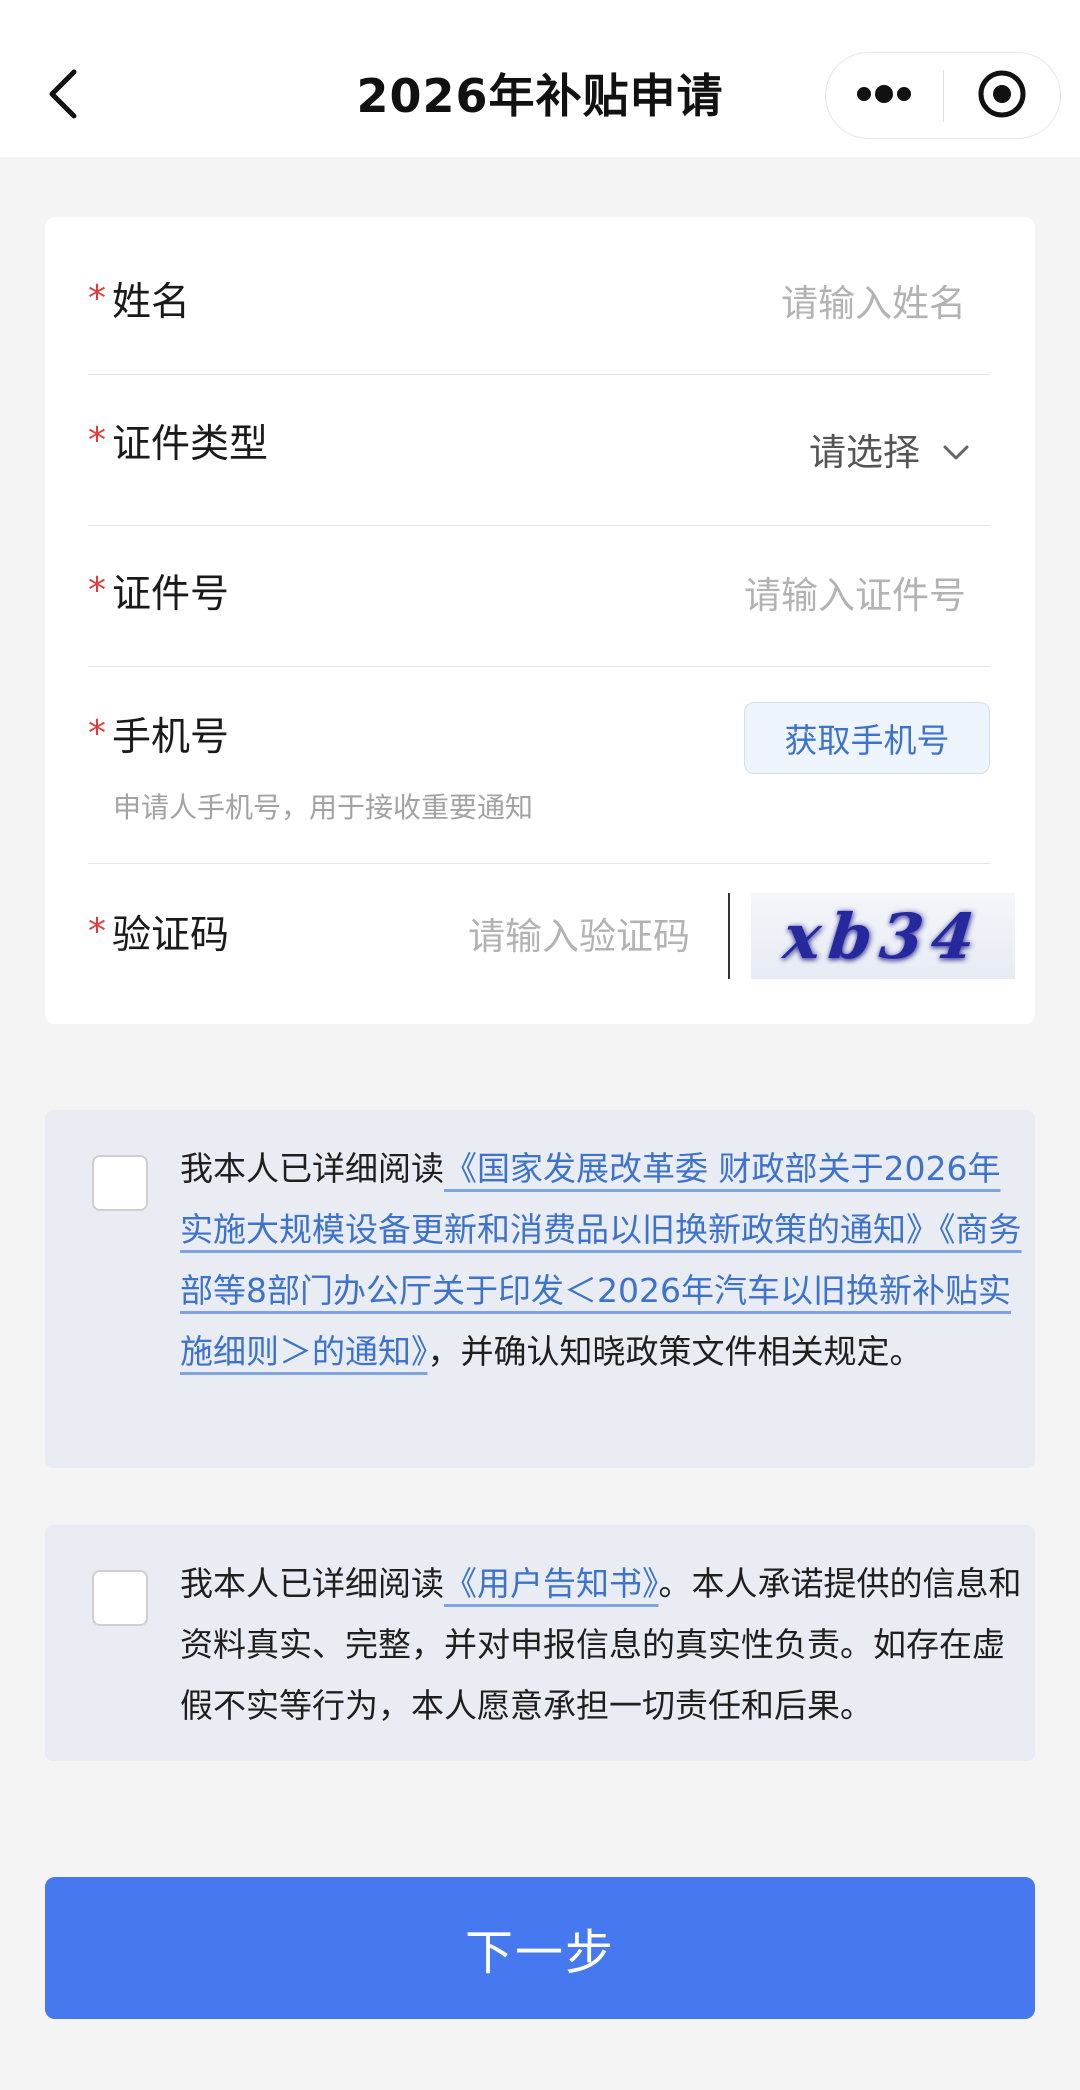  What do you see at coordinates (675, 1351) in the screenshot?
I see `agreement-suffix: ，并确认知晓政策文件相关规定。` at bounding box center [675, 1351].